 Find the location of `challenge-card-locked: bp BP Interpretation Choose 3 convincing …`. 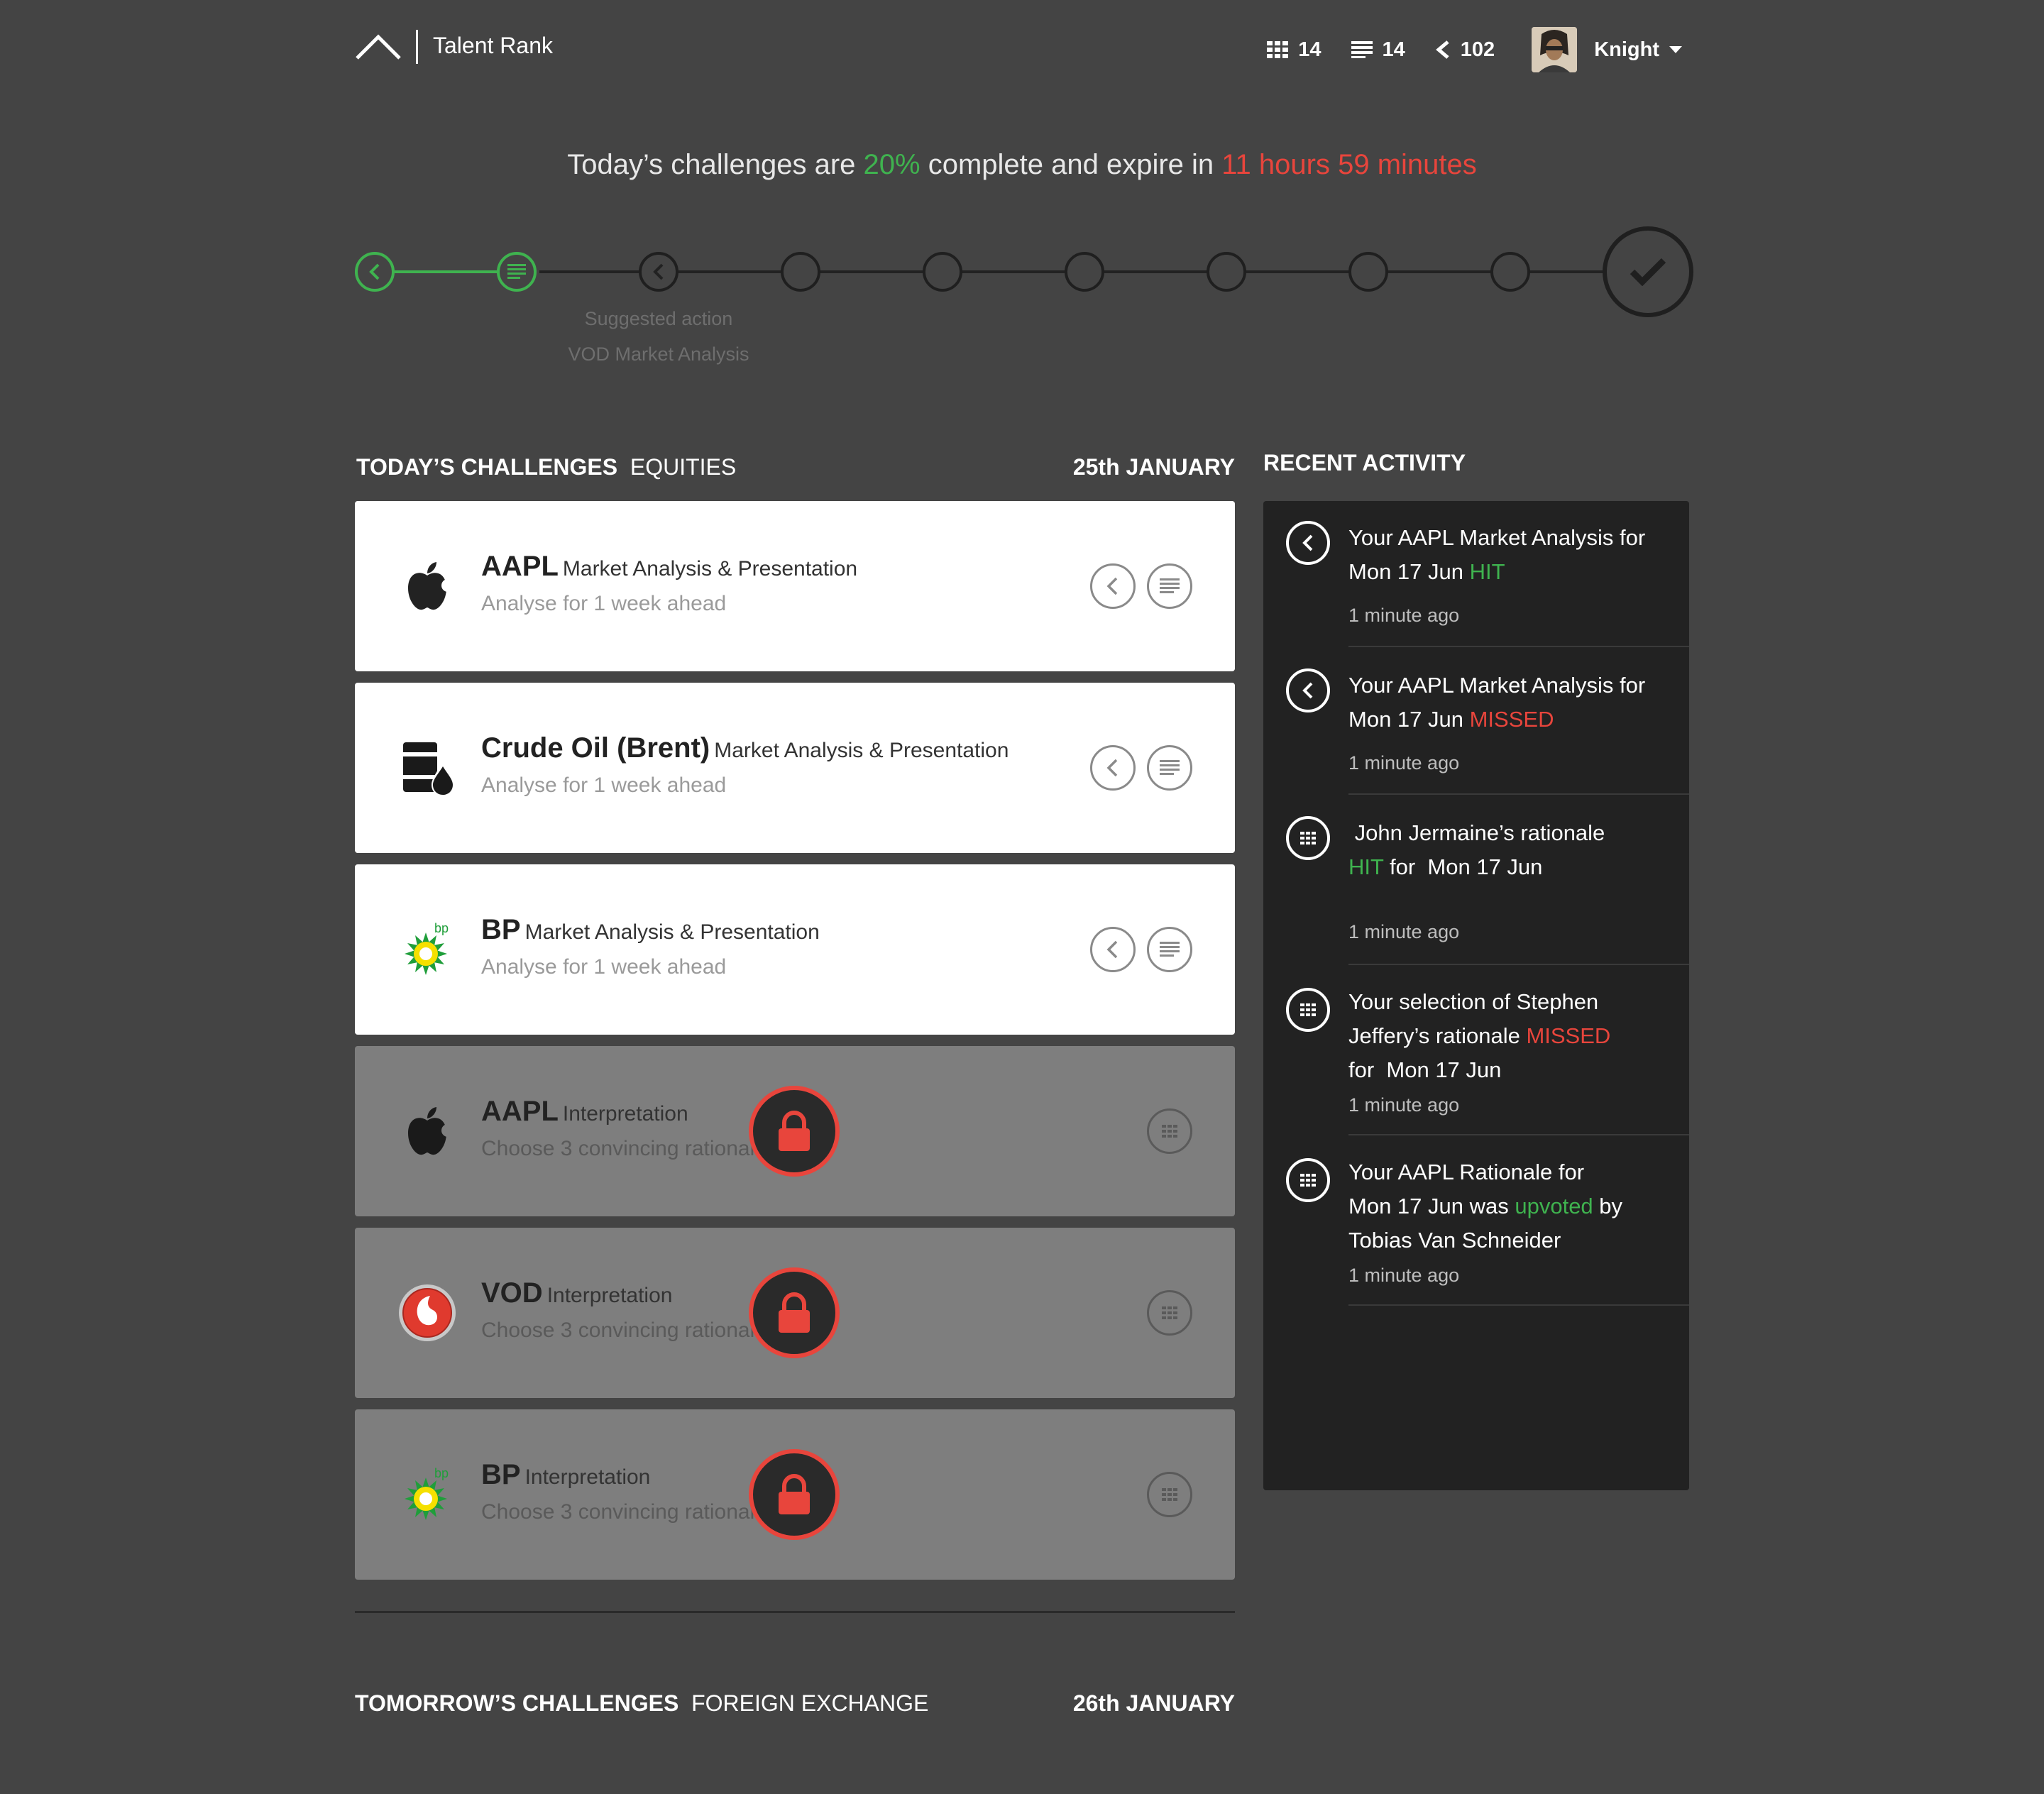

challenge-card-locked: bp BP Interpretation Choose 3 convincing … is located at coordinates (795, 1494).